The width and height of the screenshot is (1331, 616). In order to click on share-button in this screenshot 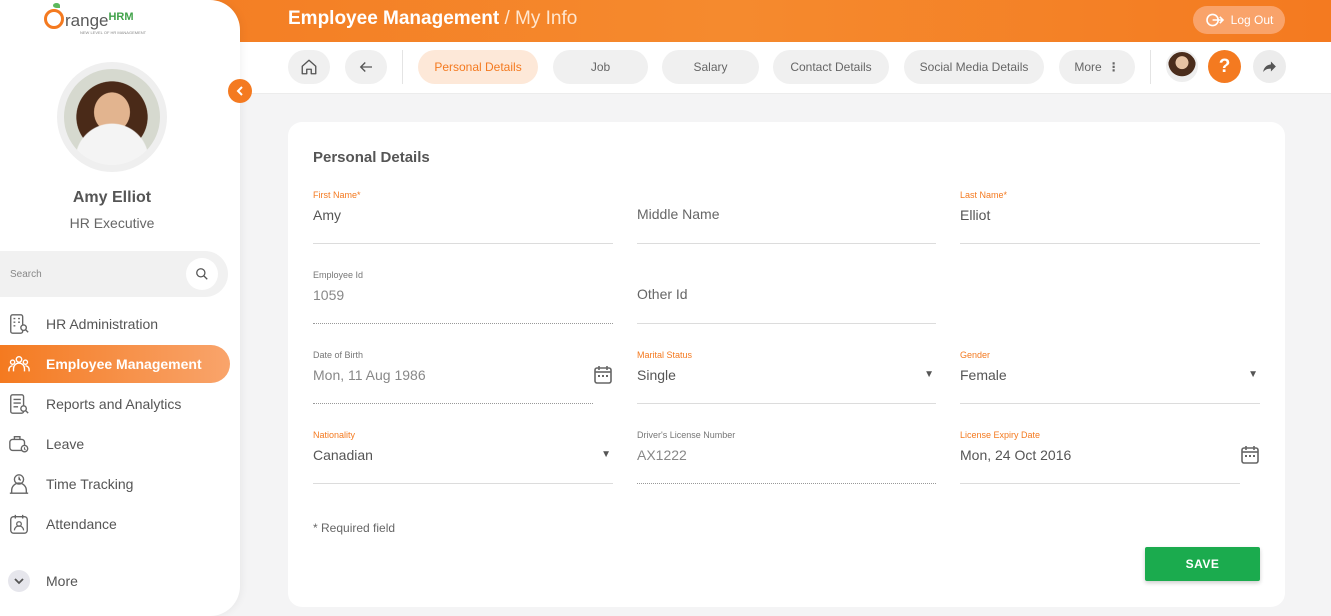, I will do `click(1269, 66)`.